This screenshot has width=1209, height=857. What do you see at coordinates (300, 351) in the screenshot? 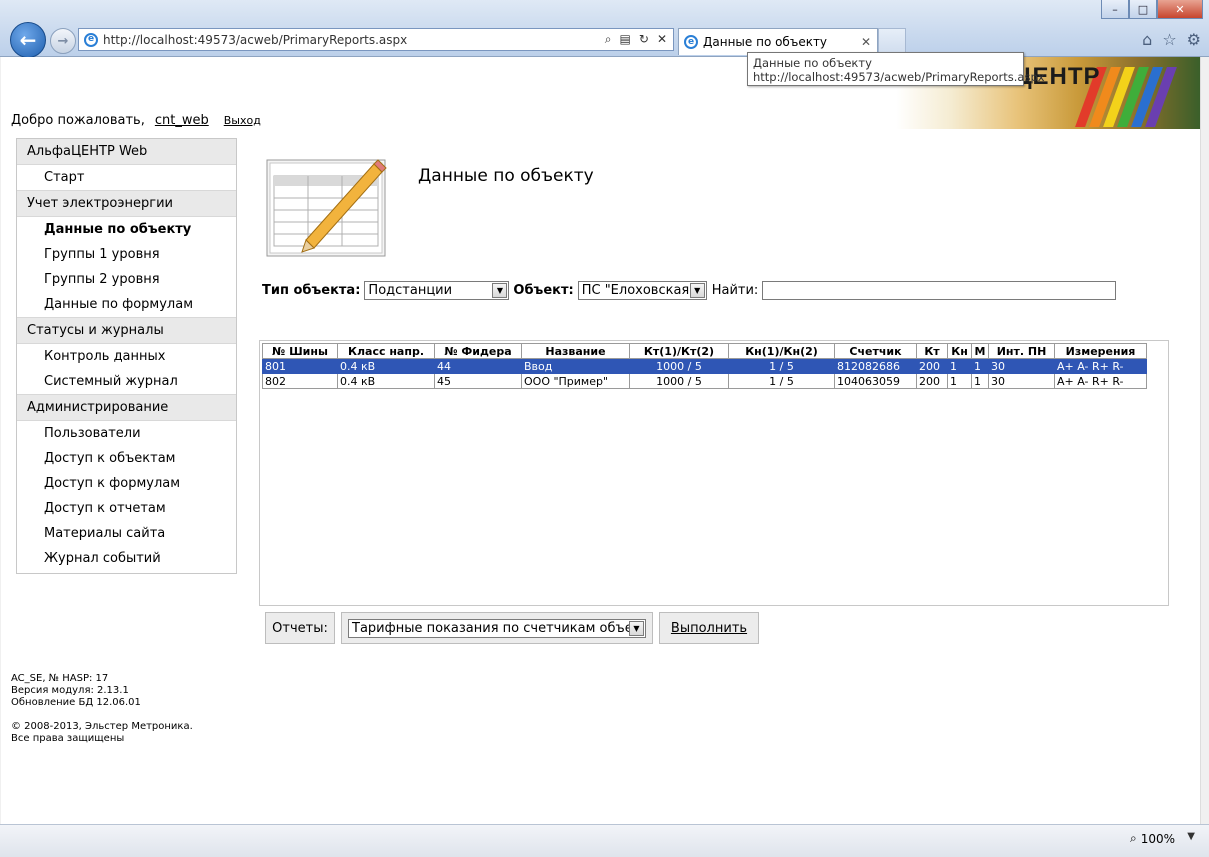
I see `col-bus-number: № Шины` at bounding box center [300, 351].